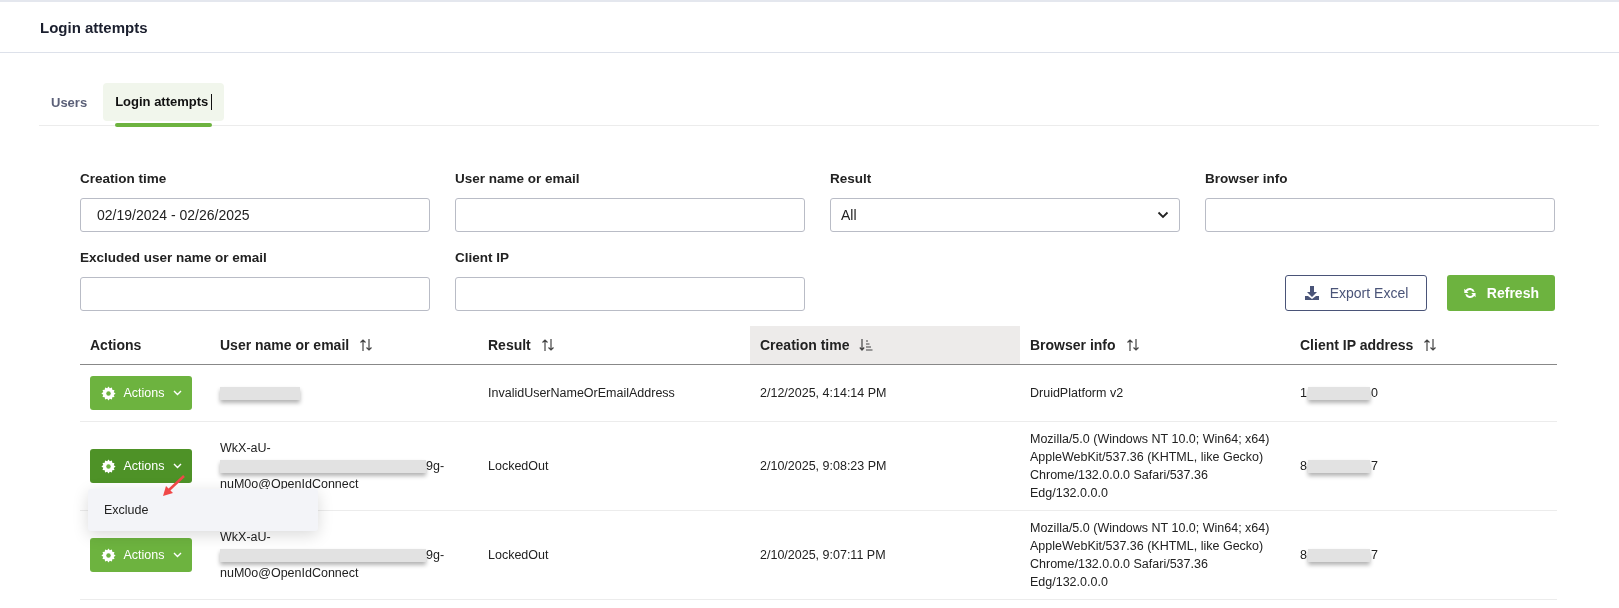  I want to click on column-header: Result, so click(614, 345).